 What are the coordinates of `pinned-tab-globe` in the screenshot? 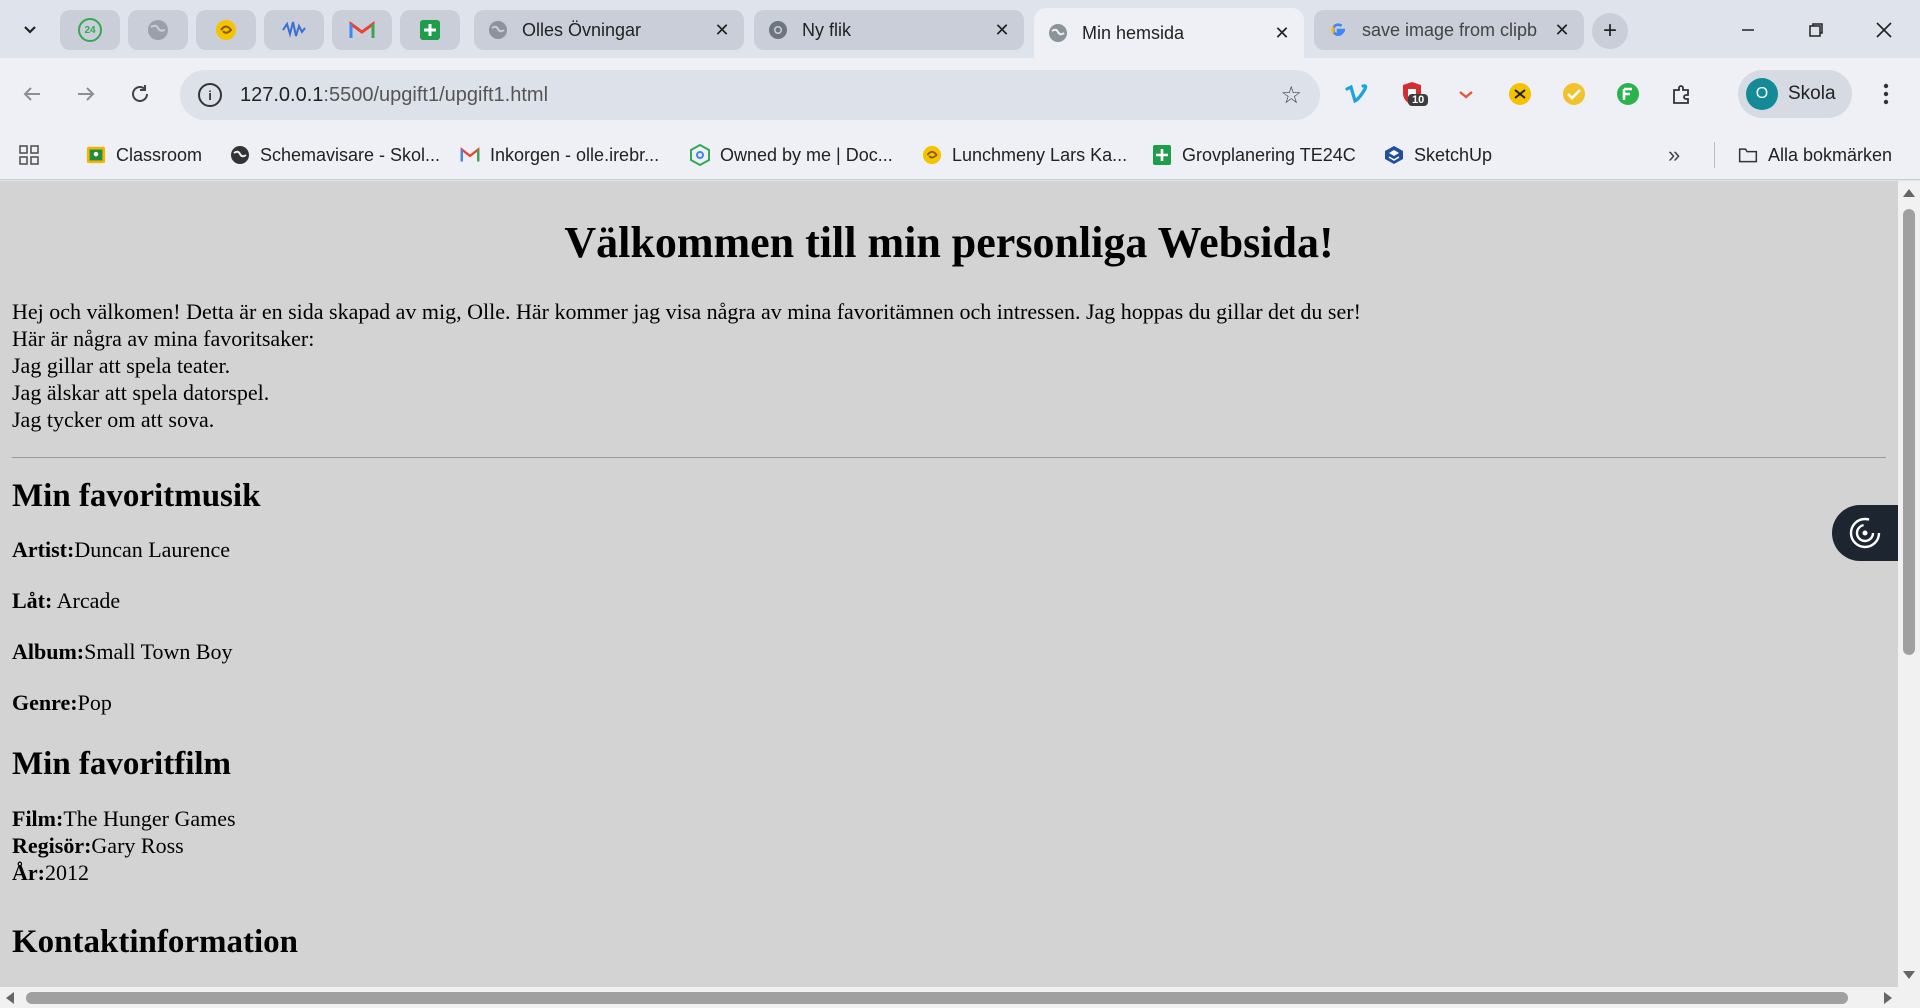 It's located at (158, 30).